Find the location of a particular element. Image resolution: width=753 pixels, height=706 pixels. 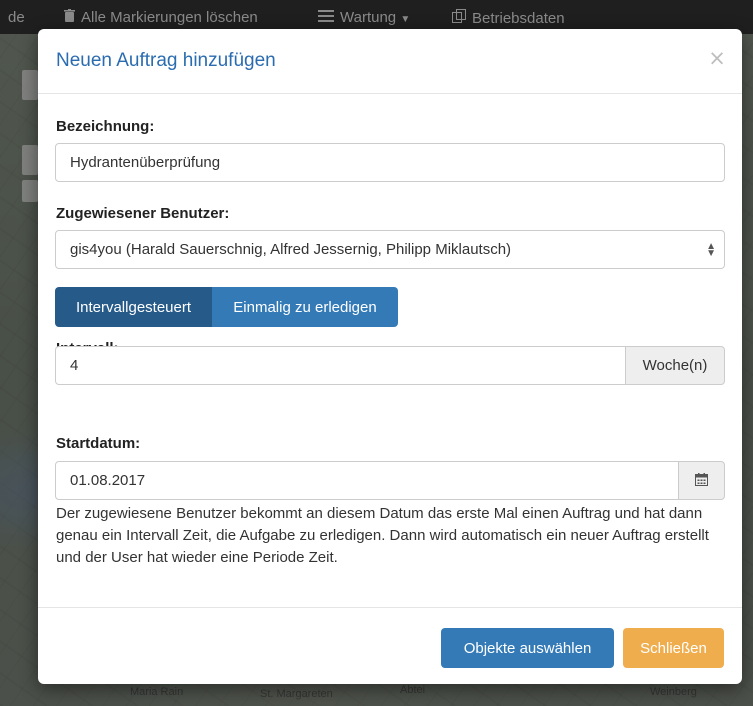

objekte-auswaehlen-button: Objekte auswählen is located at coordinates (527, 648).